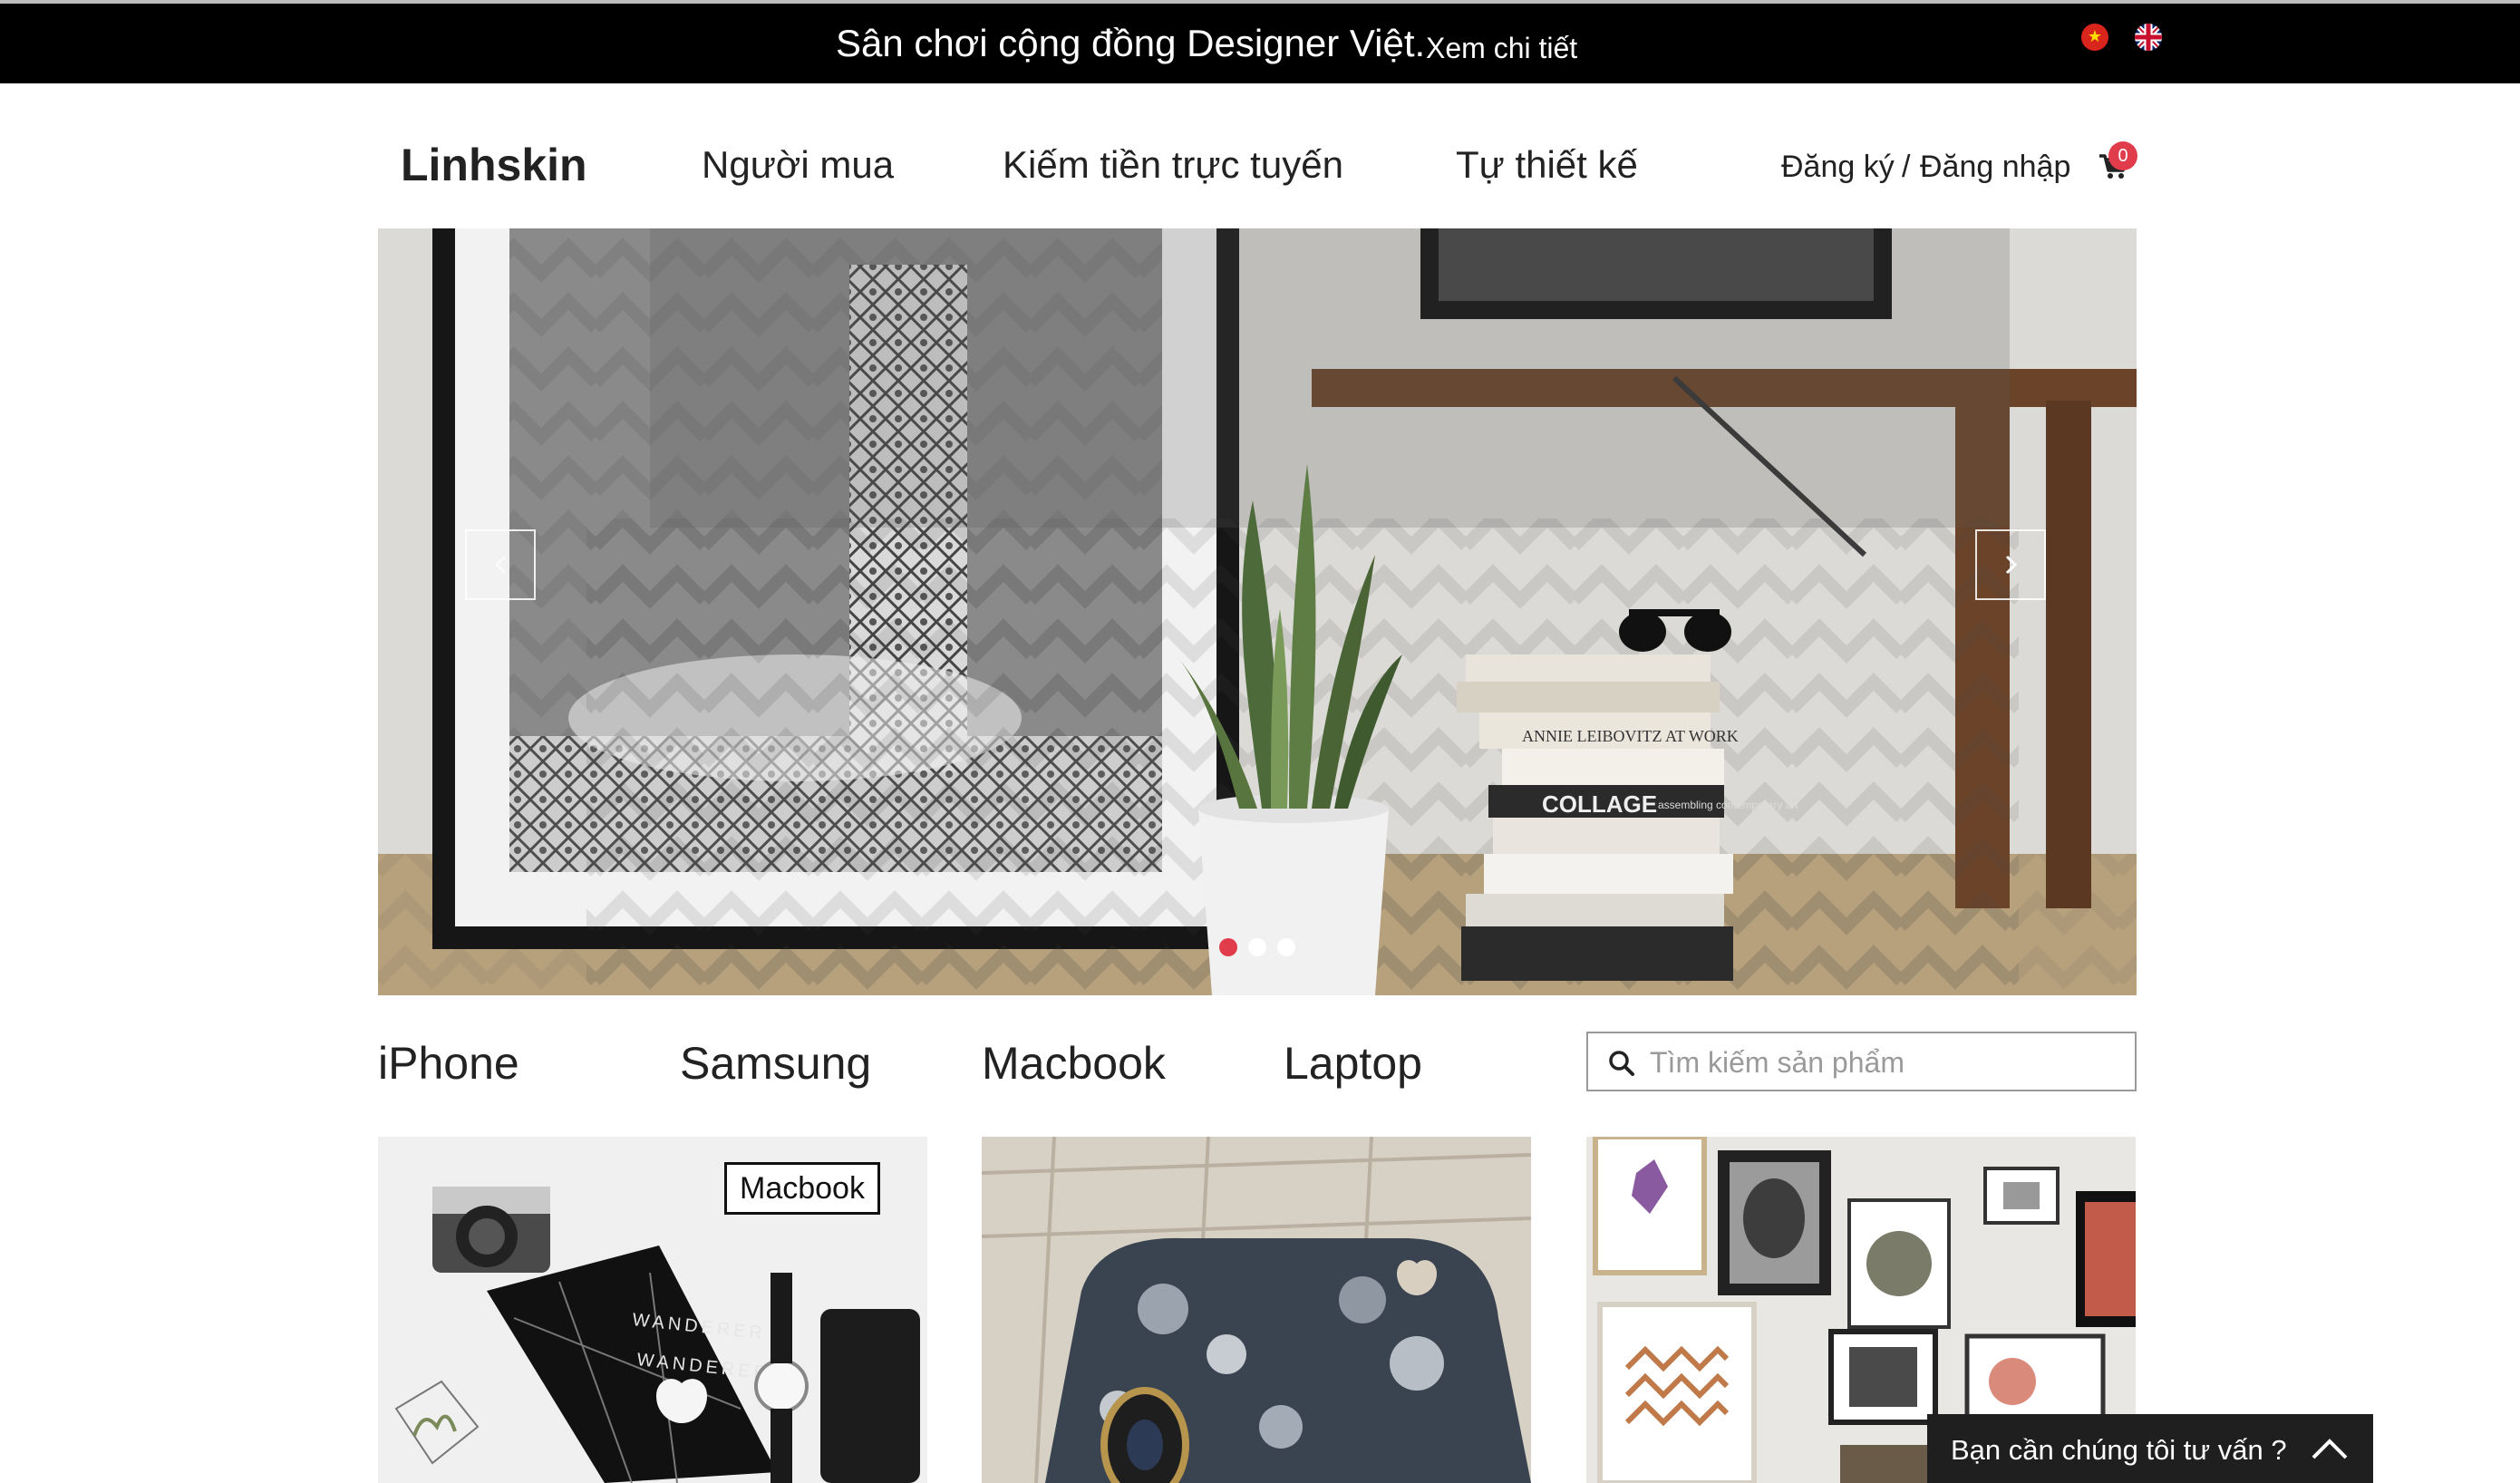 This screenshot has width=2520, height=1483. I want to click on slider-next-button, so click(2011, 564).